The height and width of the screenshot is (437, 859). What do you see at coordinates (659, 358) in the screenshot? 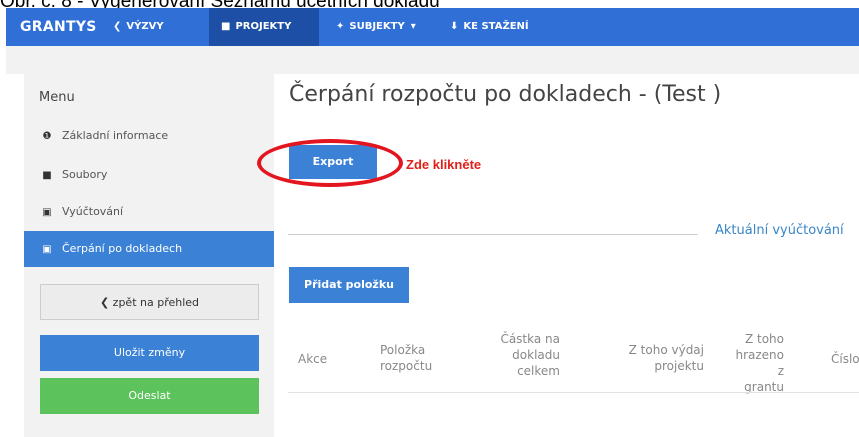
I see `column-header-vydaj-projektu: Z toho výdaj projektu` at bounding box center [659, 358].